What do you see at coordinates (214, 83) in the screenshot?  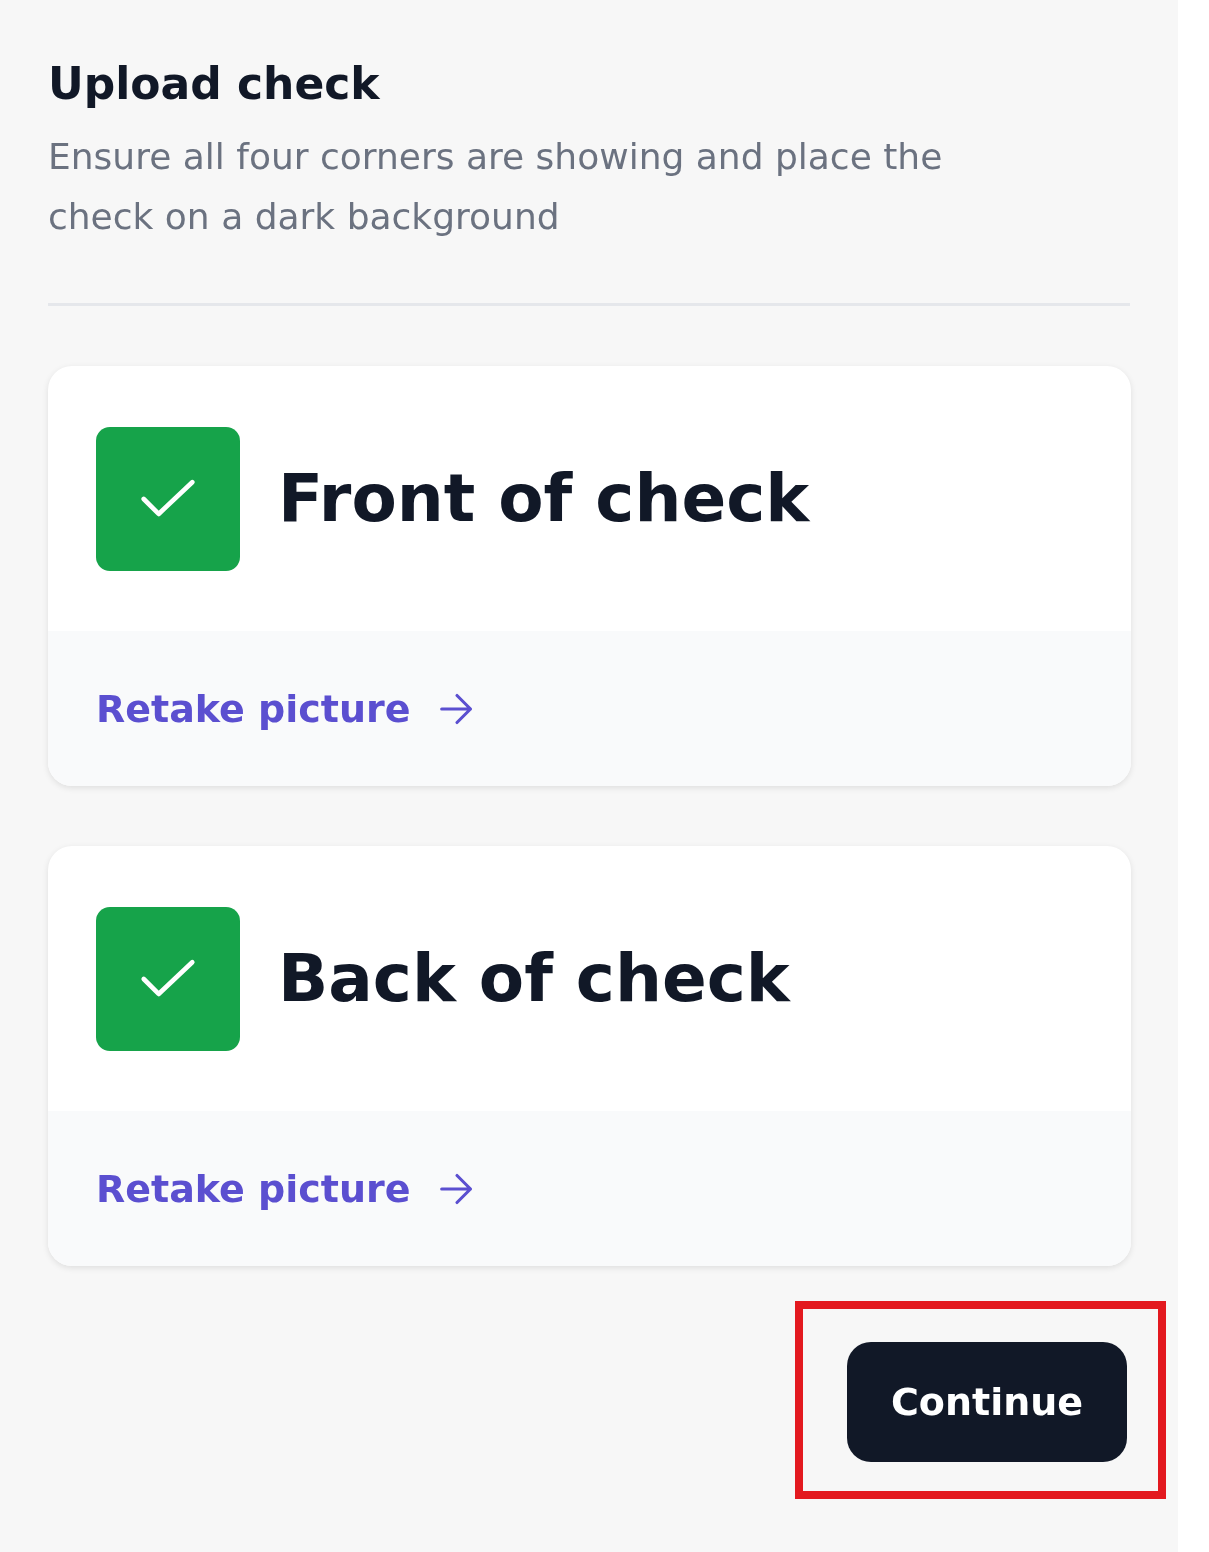 I see `page-title: Upload check` at bounding box center [214, 83].